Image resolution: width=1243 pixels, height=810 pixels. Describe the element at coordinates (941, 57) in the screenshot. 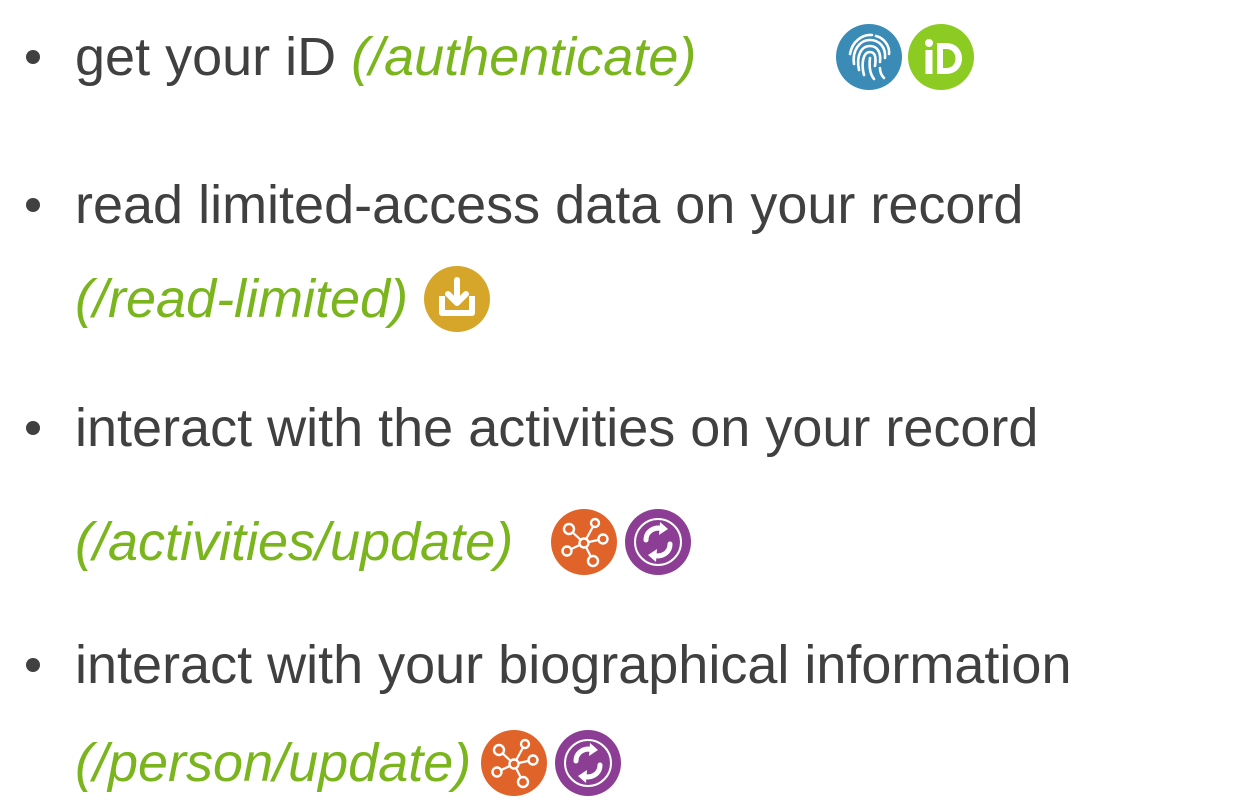

I see `orcid-id-icon` at that location.